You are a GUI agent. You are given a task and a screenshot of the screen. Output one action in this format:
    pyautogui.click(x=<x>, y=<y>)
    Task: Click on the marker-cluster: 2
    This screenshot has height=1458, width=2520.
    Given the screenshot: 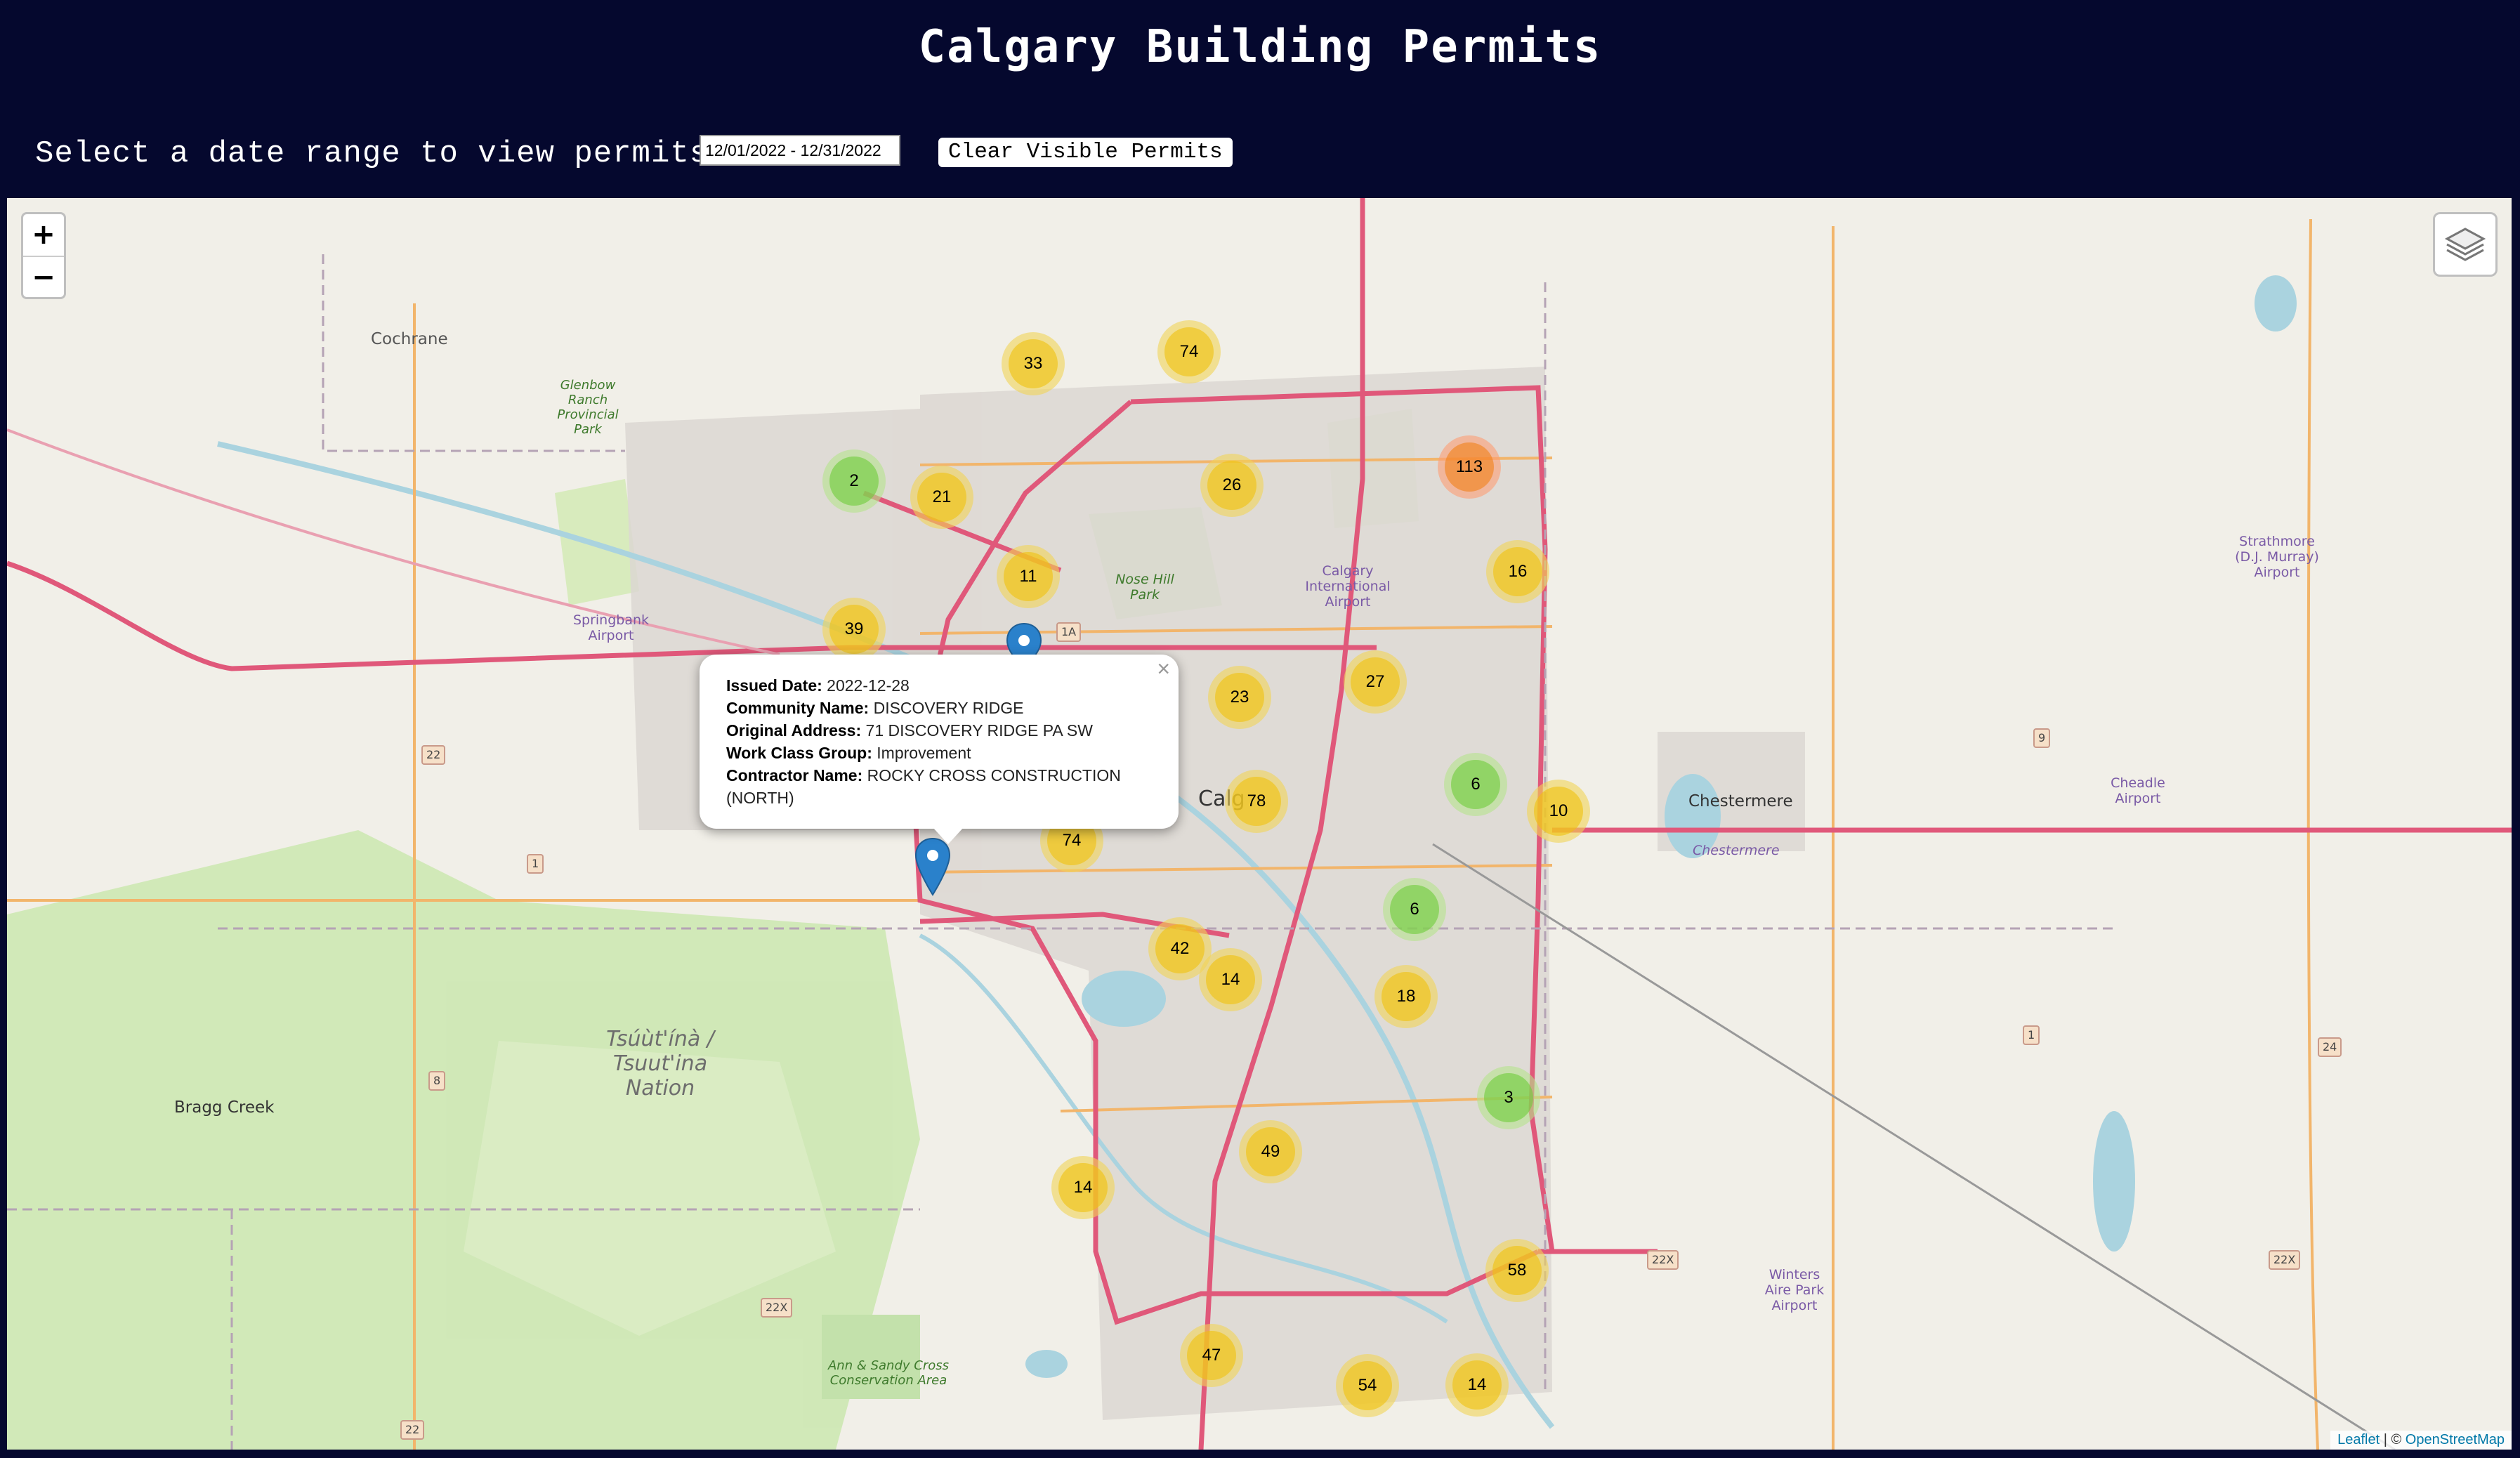 What is the action you would take?
    pyautogui.click(x=854, y=481)
    